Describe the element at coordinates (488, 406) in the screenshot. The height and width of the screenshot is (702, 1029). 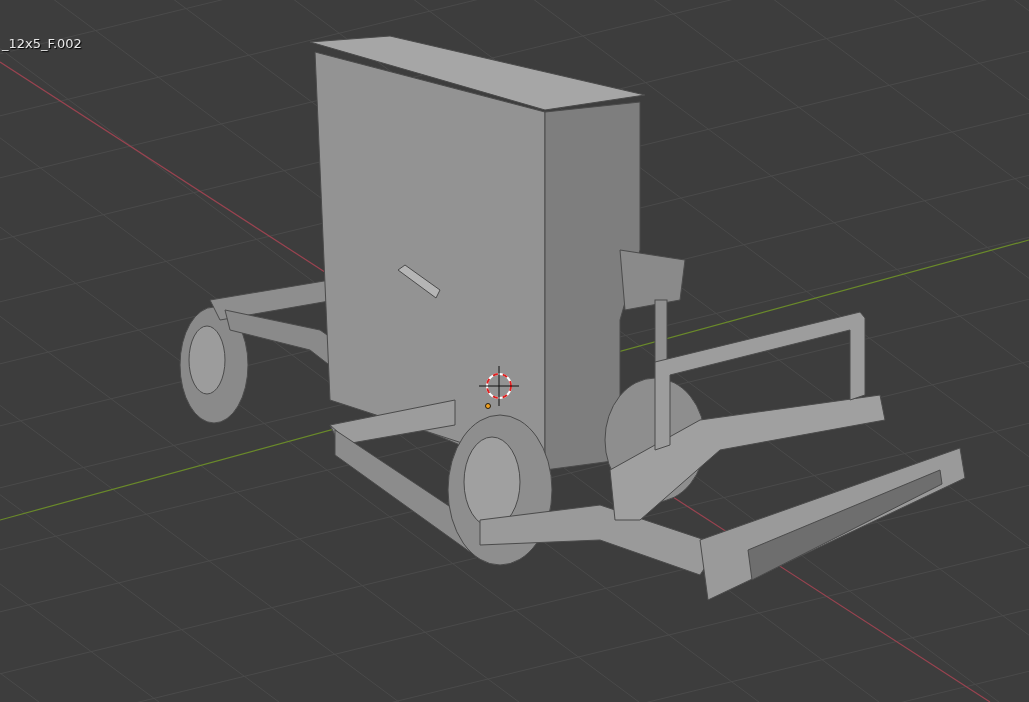
I see `origin-point-icon` at that location.